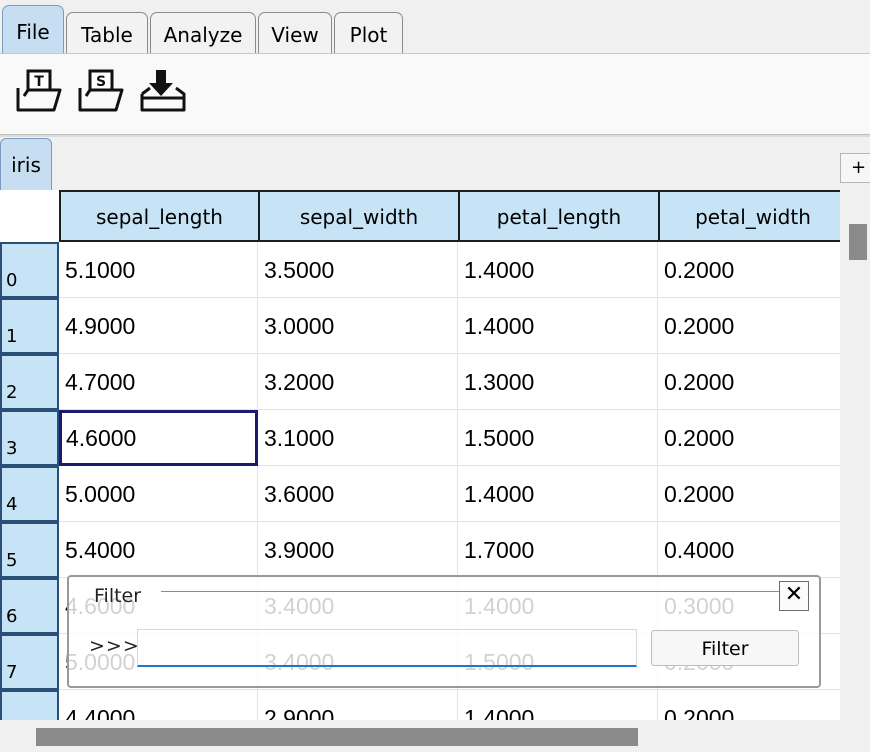  What do you see at coordinates (358, 705) in the screenshot?
I see `table-cell: 2.9000` at bounding box center [358, 705].